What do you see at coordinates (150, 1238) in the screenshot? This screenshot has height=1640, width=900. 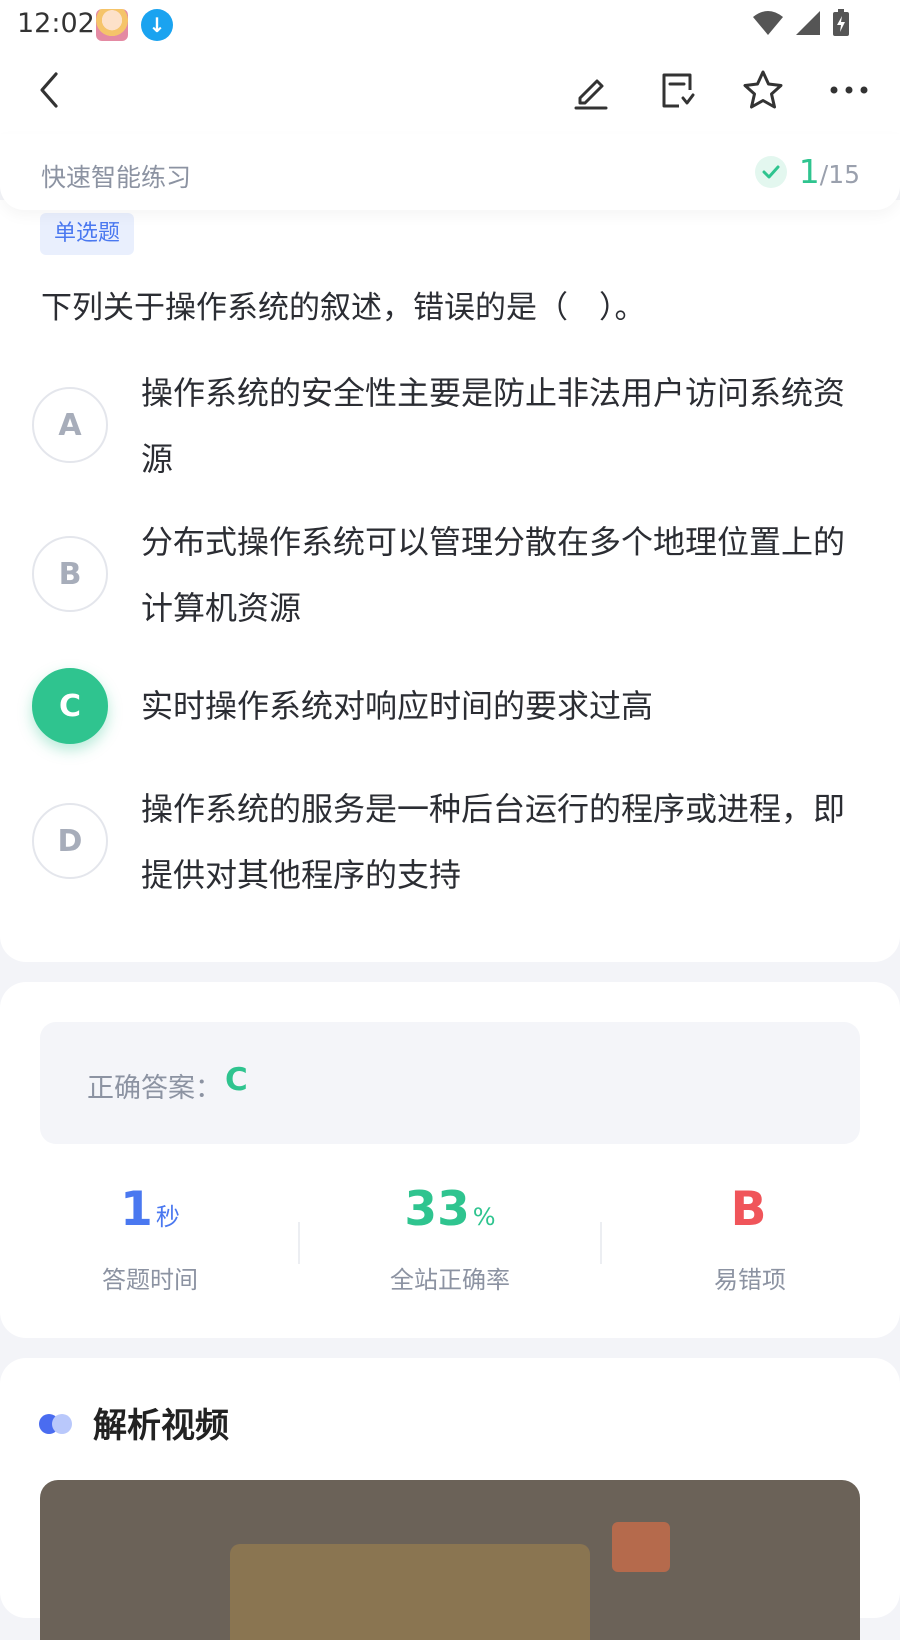 I see `stat-answer-time: 1秒 答题时间` at bounding box center [150, 1238].